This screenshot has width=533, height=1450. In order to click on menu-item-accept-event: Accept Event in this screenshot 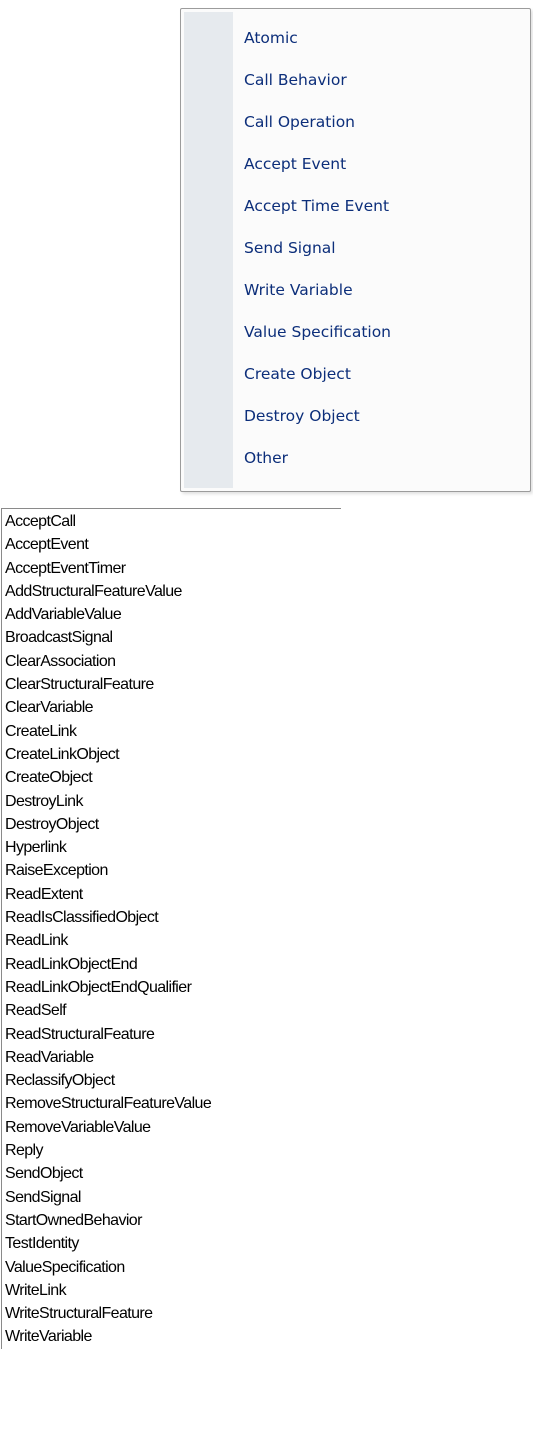, I will do `click(384, 164)`.